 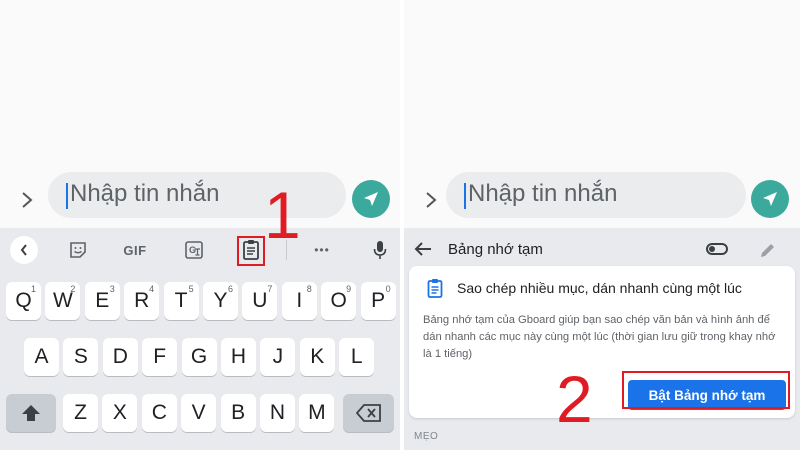 I want to click on key-e: 3E, so click(x=102, y=301).